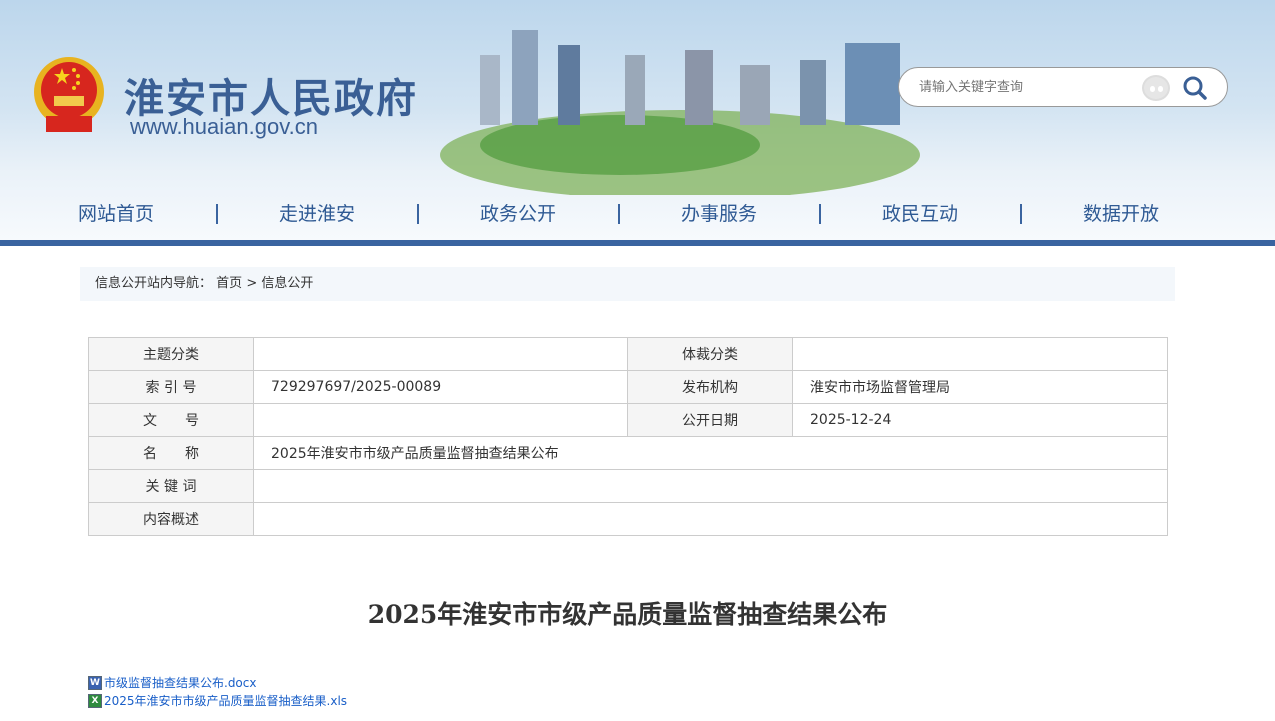 This screenshot has width=1275, height=721. Describe the element at coordinates (980, 420) in the screenshot. I see `date-value: 2025-12-24` at that location.